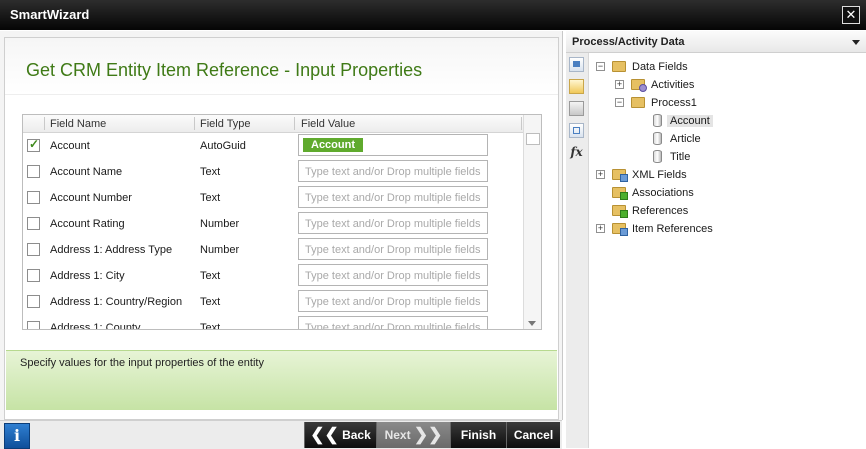 The width and height of the screenshot is (866, 449). Describe the element at coordinates (532, 323) in the screenshot. I see `scroll-down-arrow-icon` at that location.